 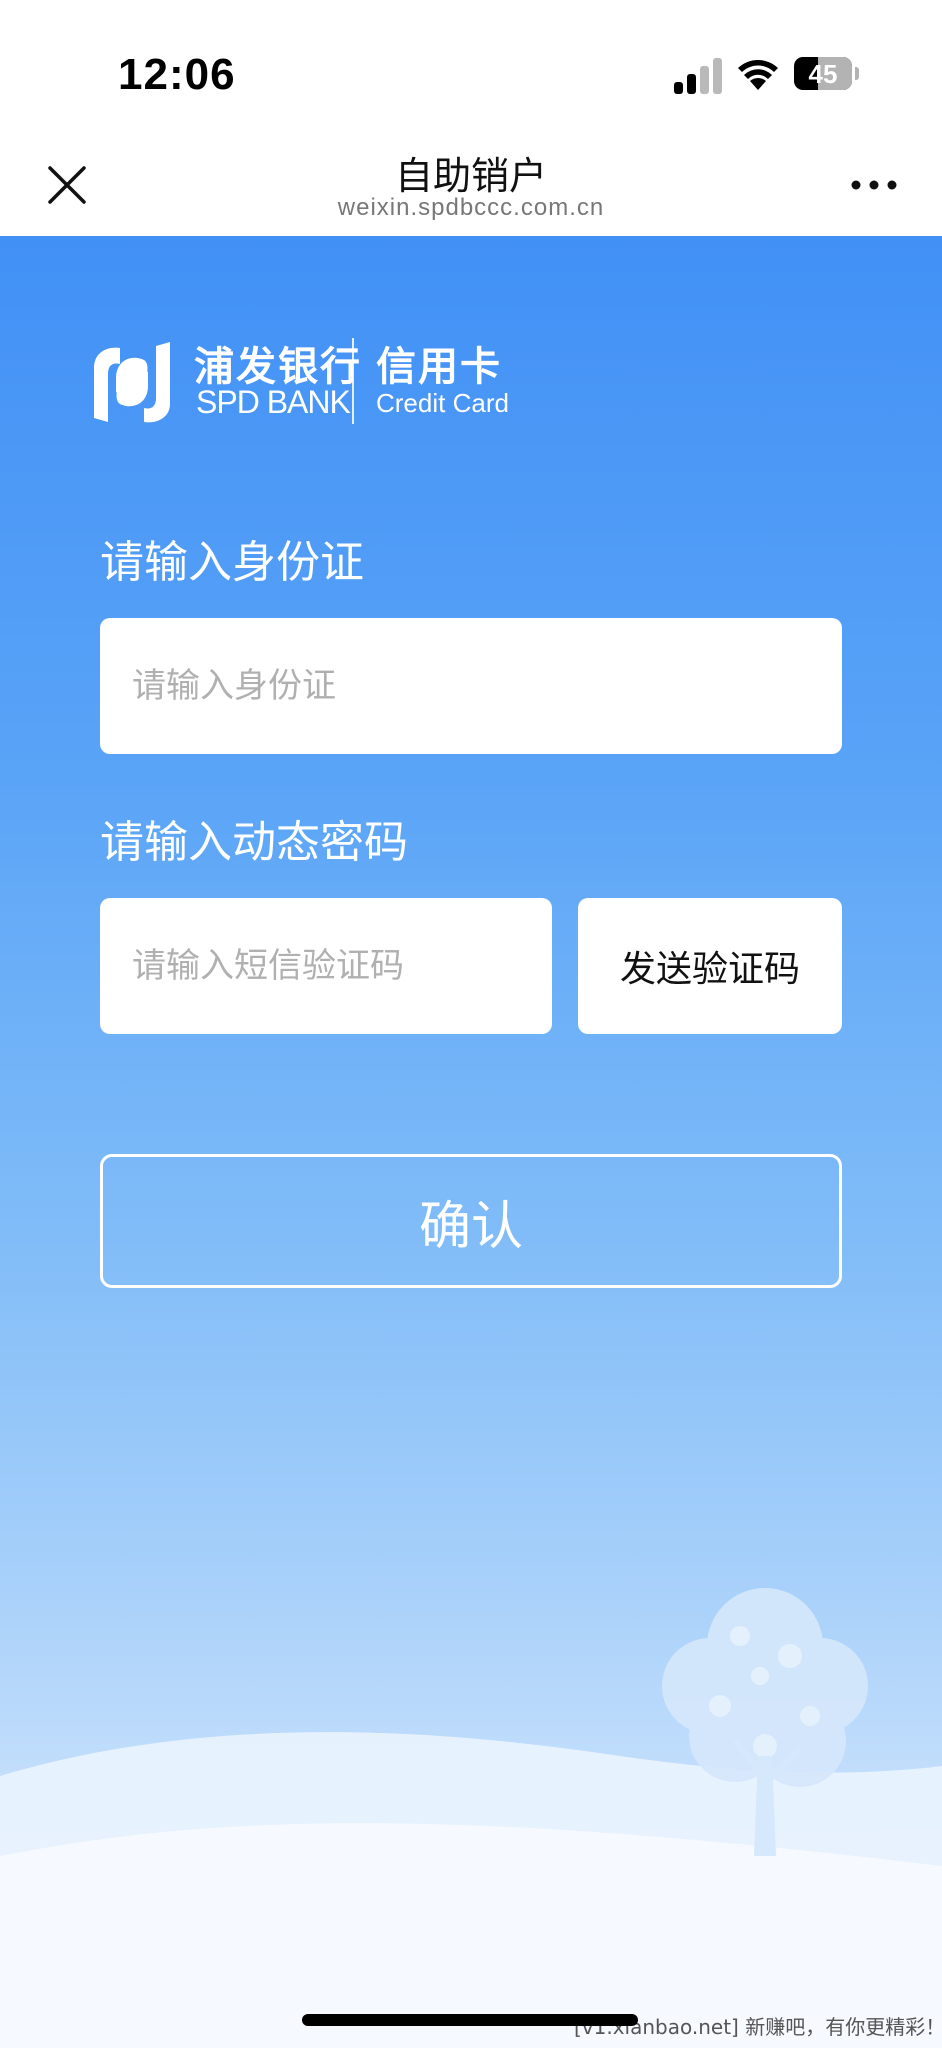 I want to click on confirm-button: 确认, so click(x=471, y=1221).